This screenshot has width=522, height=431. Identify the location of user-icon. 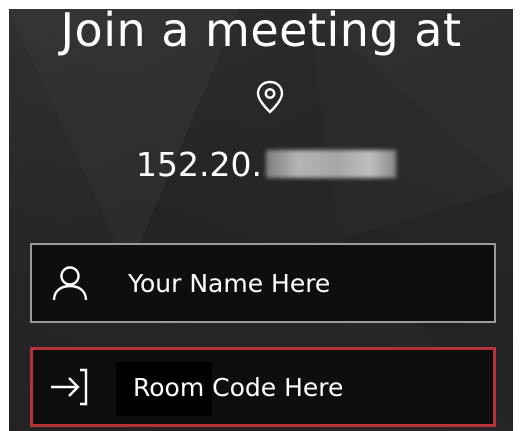
(70, 283).